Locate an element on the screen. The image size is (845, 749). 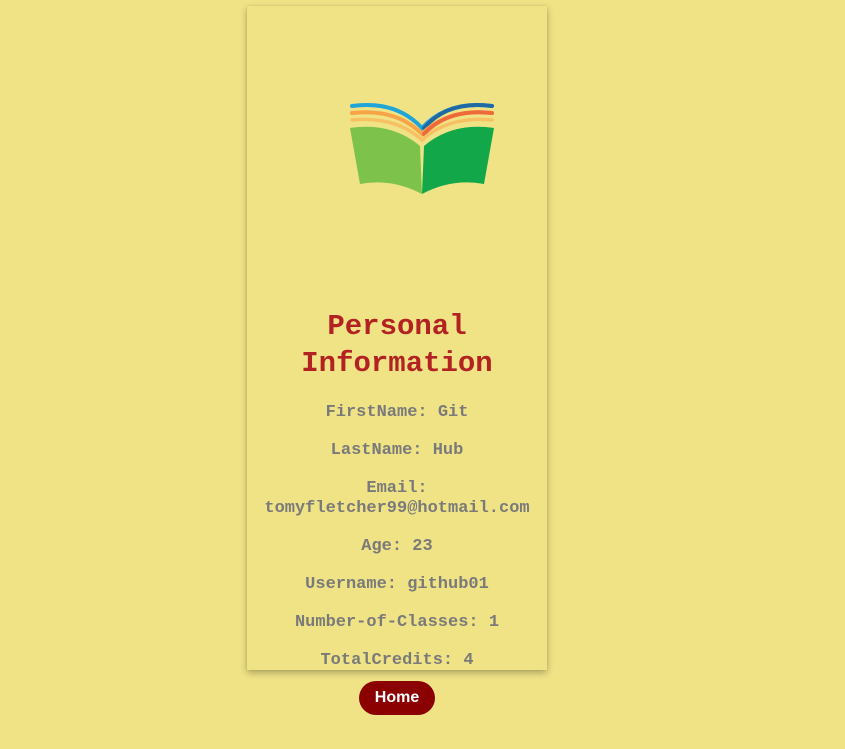
open-book-icon is located at coordinates (422, 146).